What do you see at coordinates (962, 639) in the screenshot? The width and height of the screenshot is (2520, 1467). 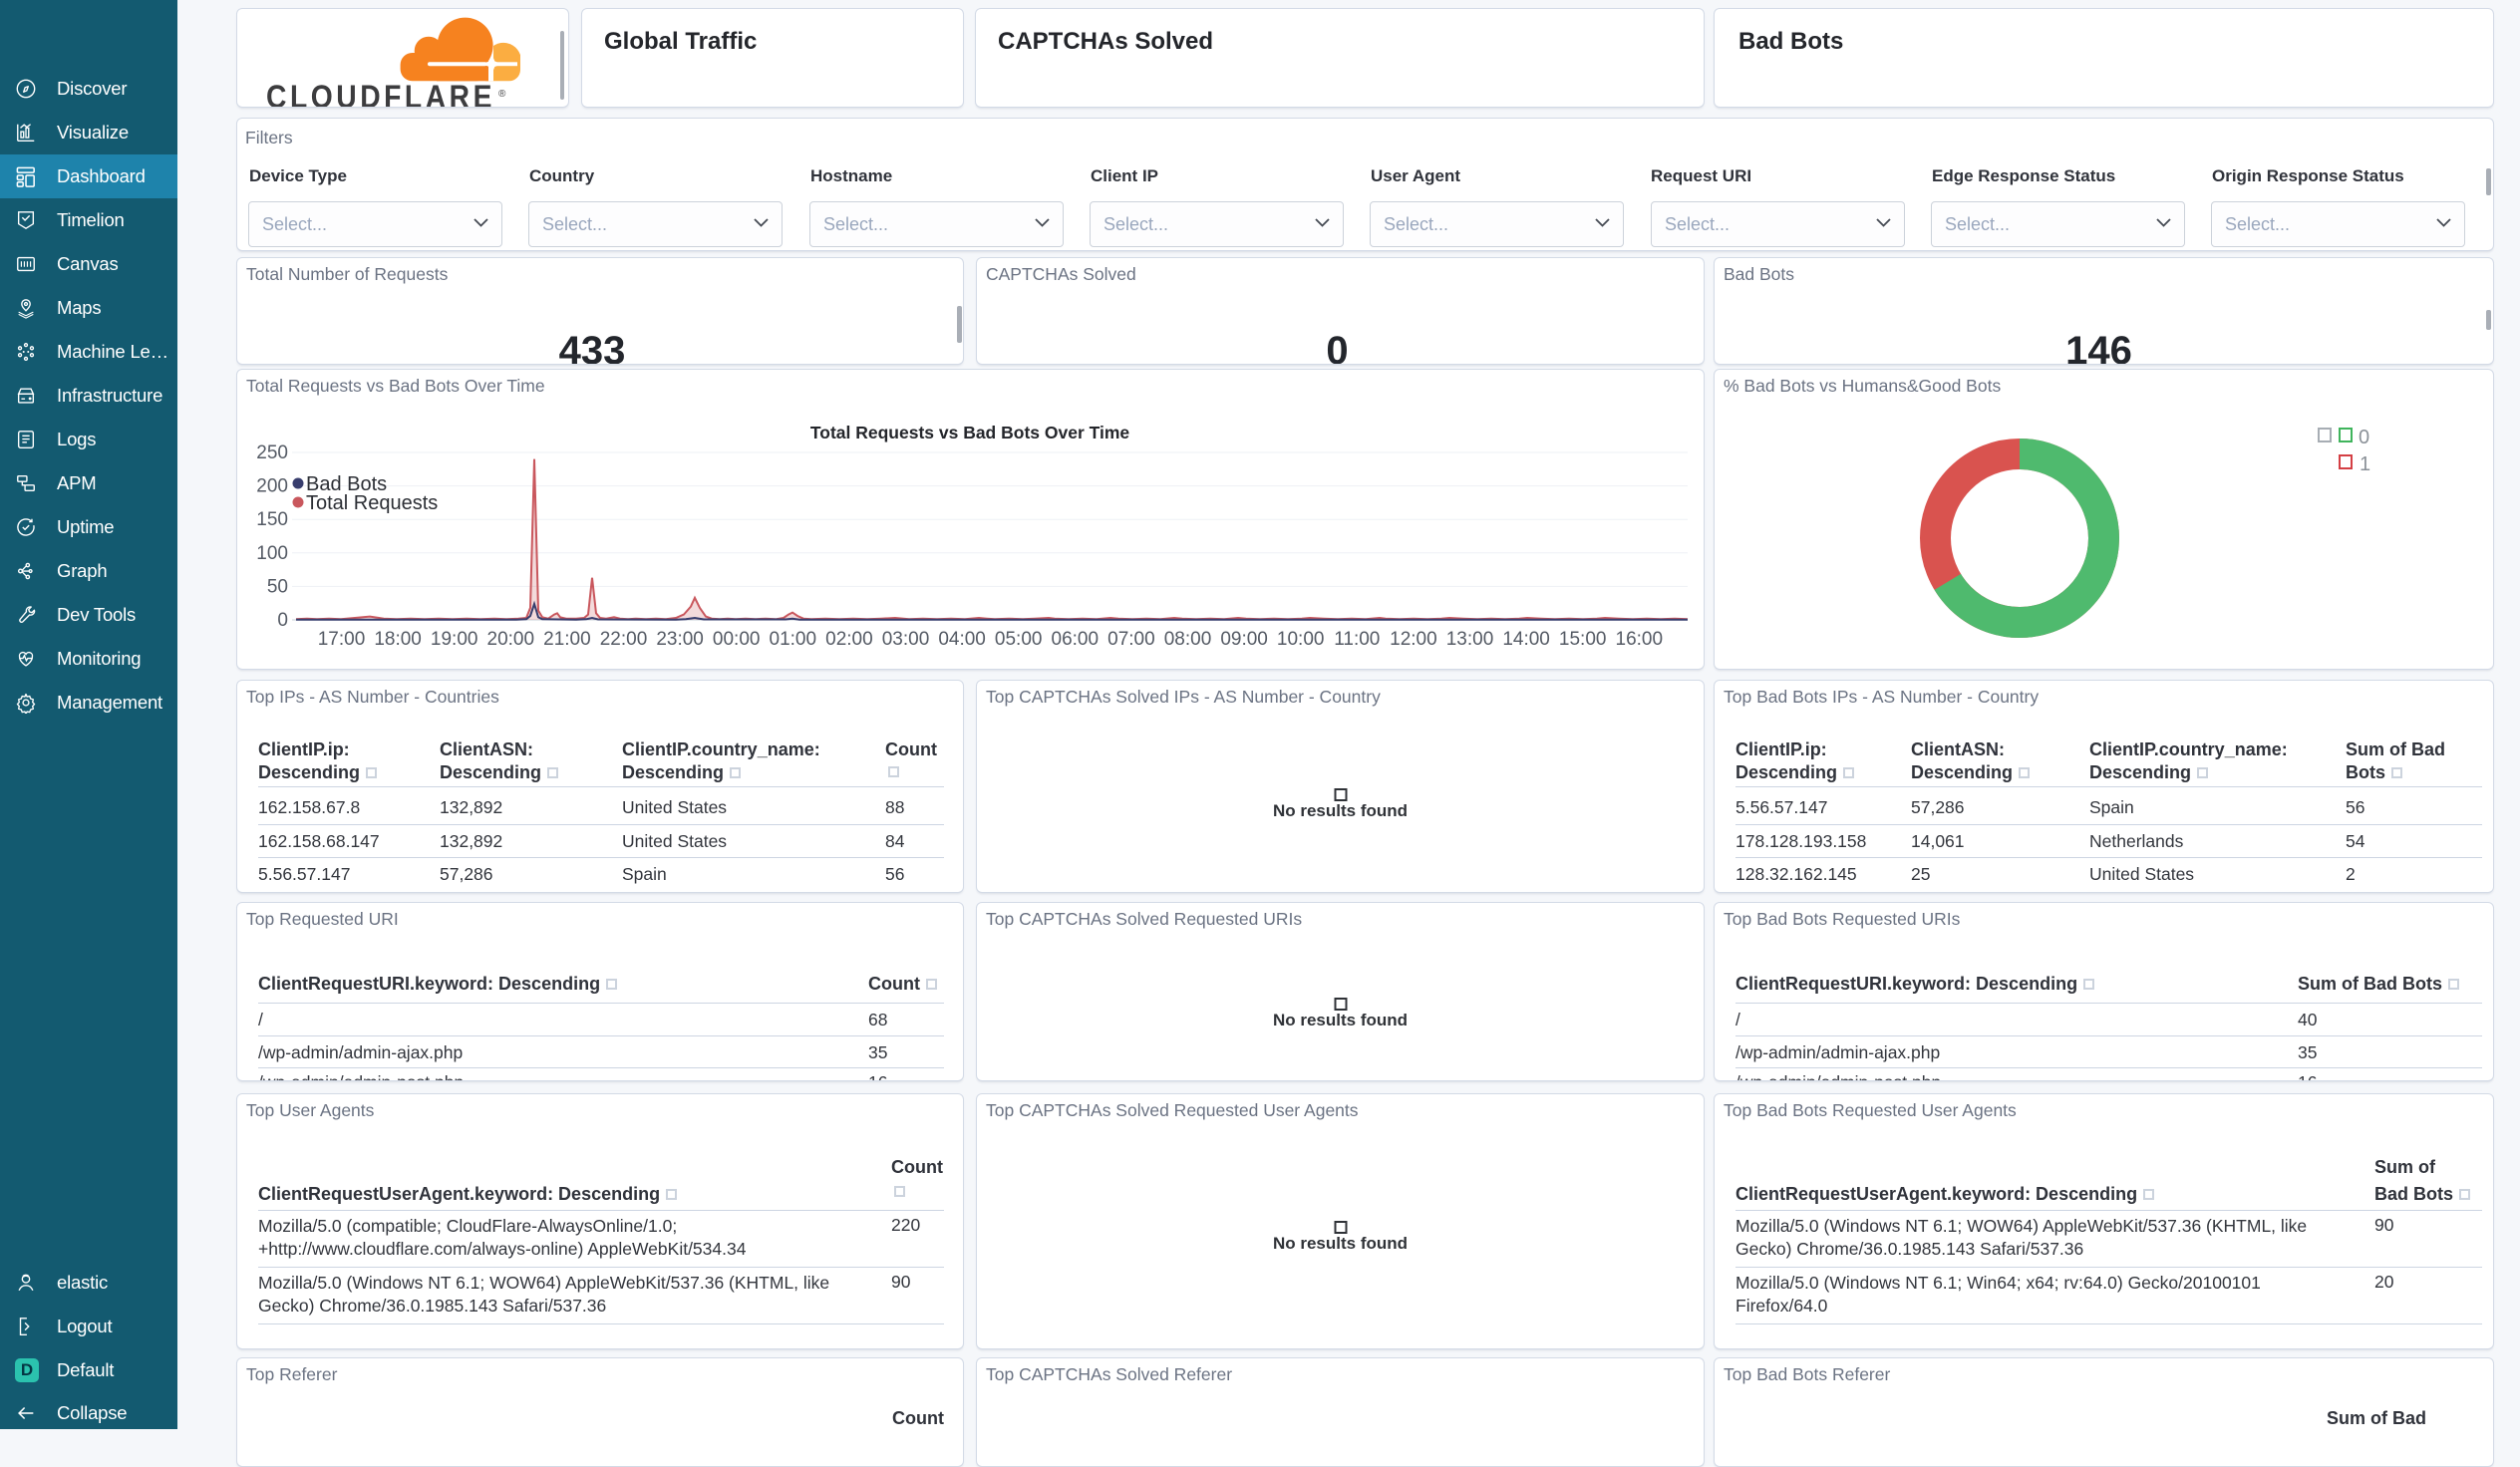 I see `svg-text: 04:00` at bounding box center [962, 639].